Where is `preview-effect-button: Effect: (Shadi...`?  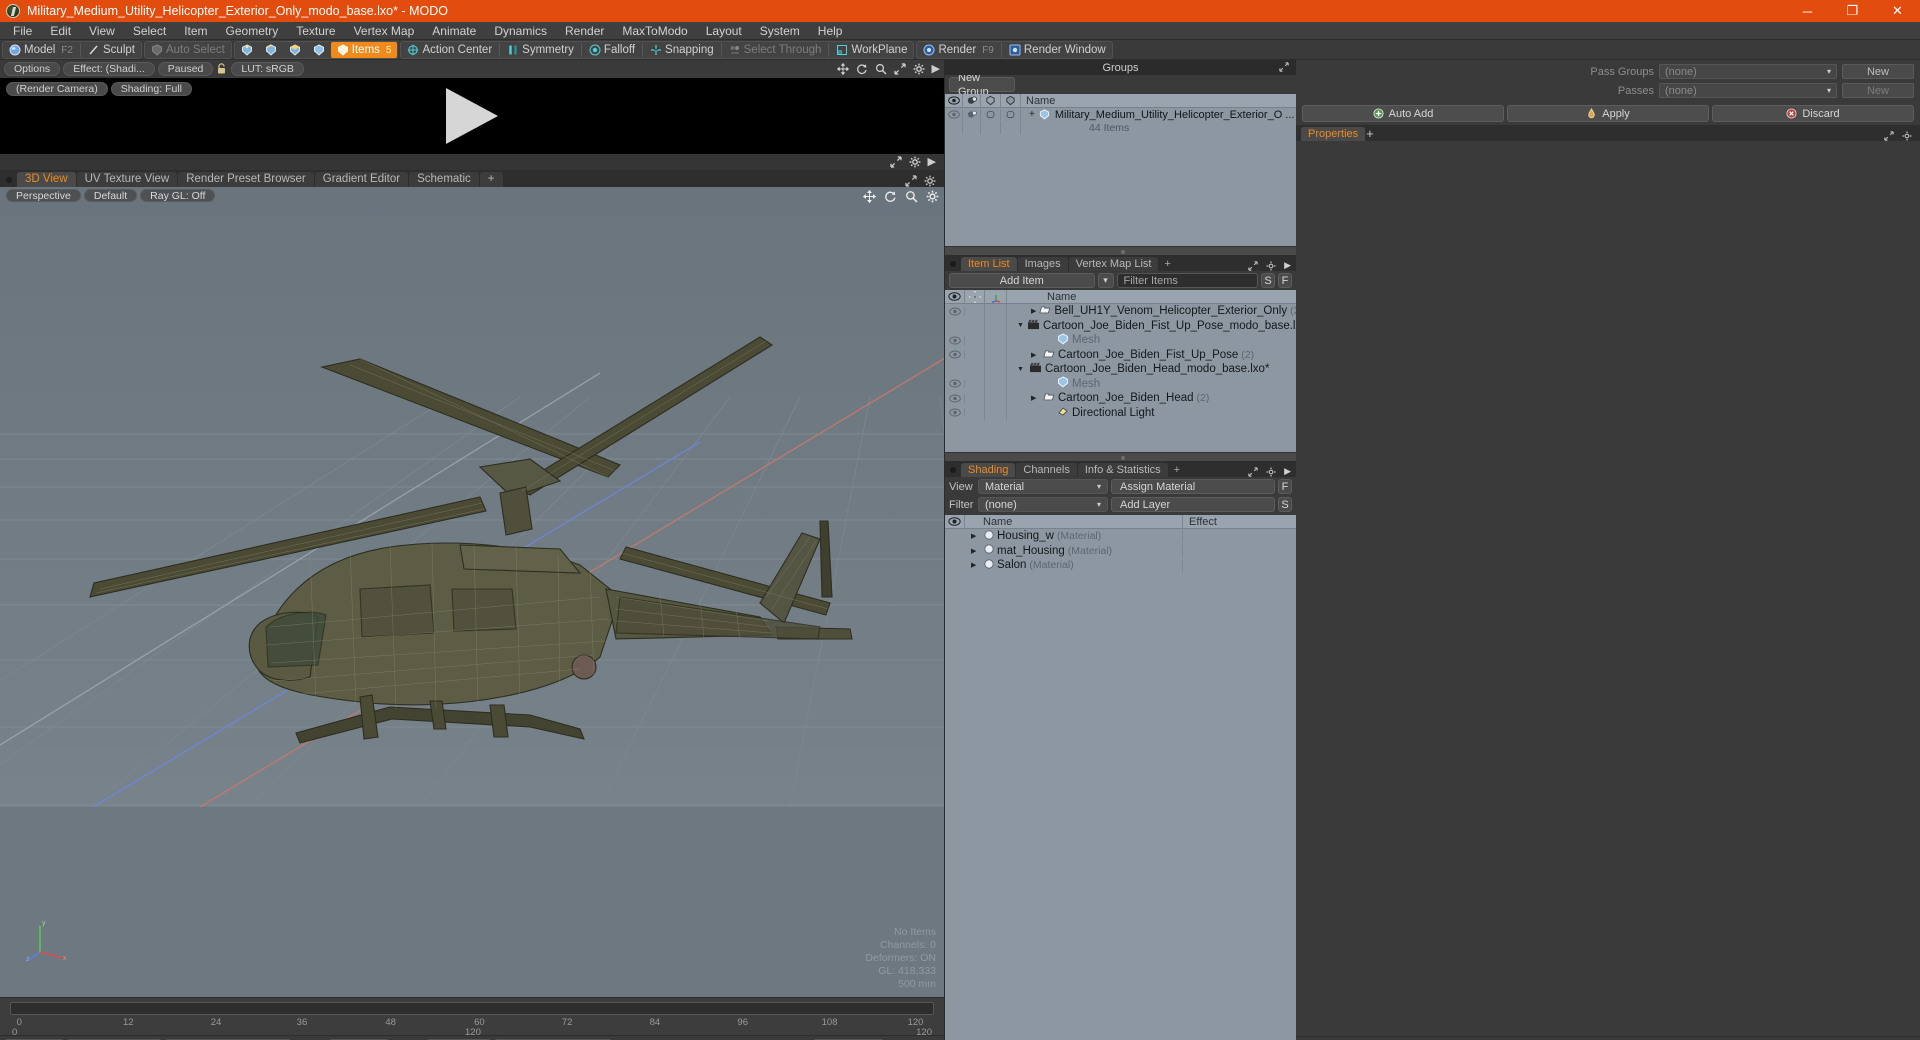
preview-effect-button: Effect: (Shadi... is located at coordinates (109, 69).